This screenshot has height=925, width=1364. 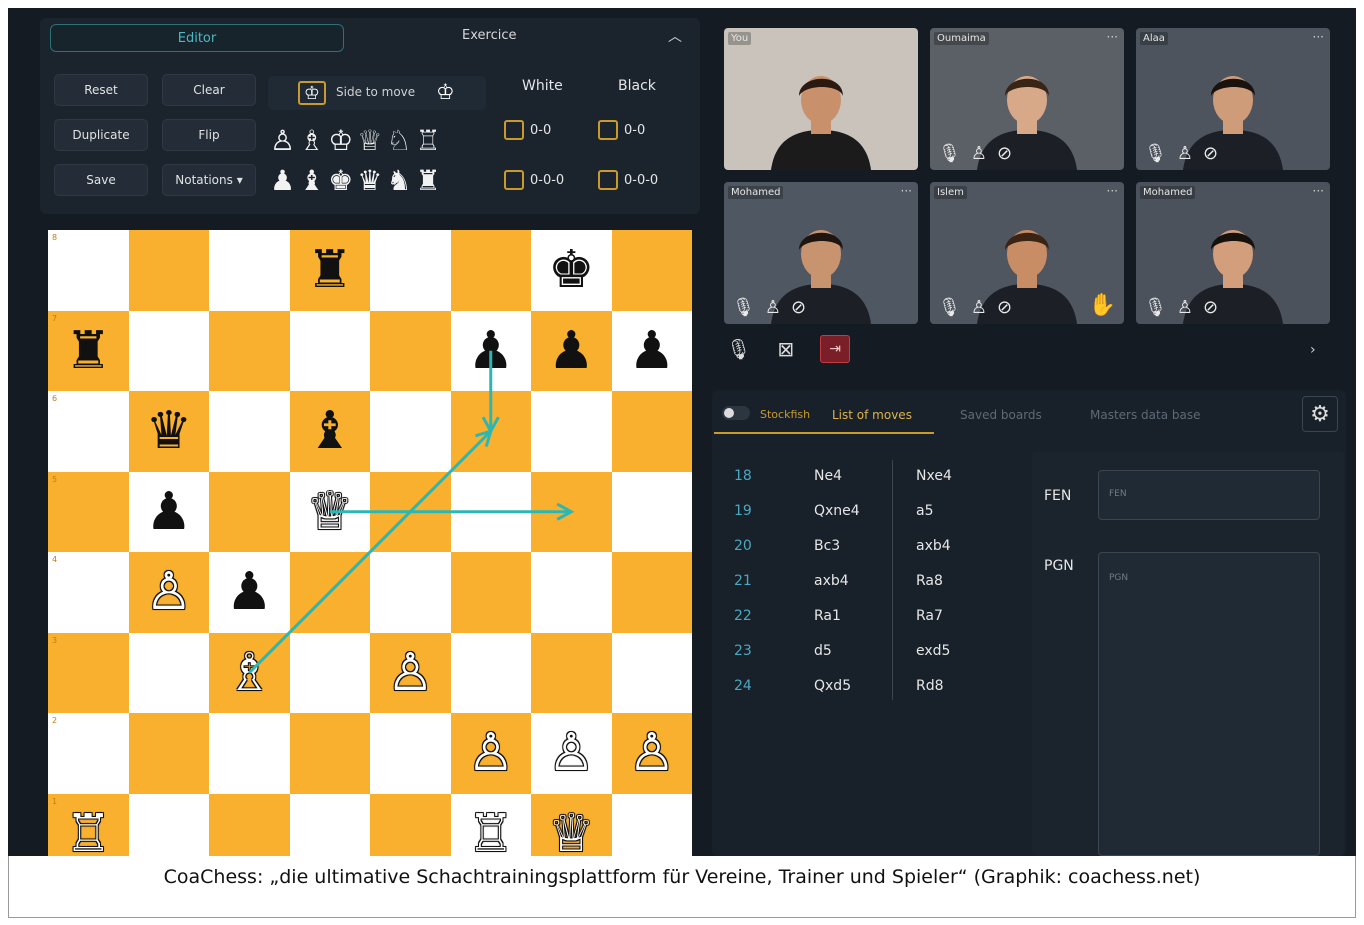 What do you see at coordinates (930, 686) in the screenshot?
I see `black-move: Rd8` at bounding box center [930, 686].